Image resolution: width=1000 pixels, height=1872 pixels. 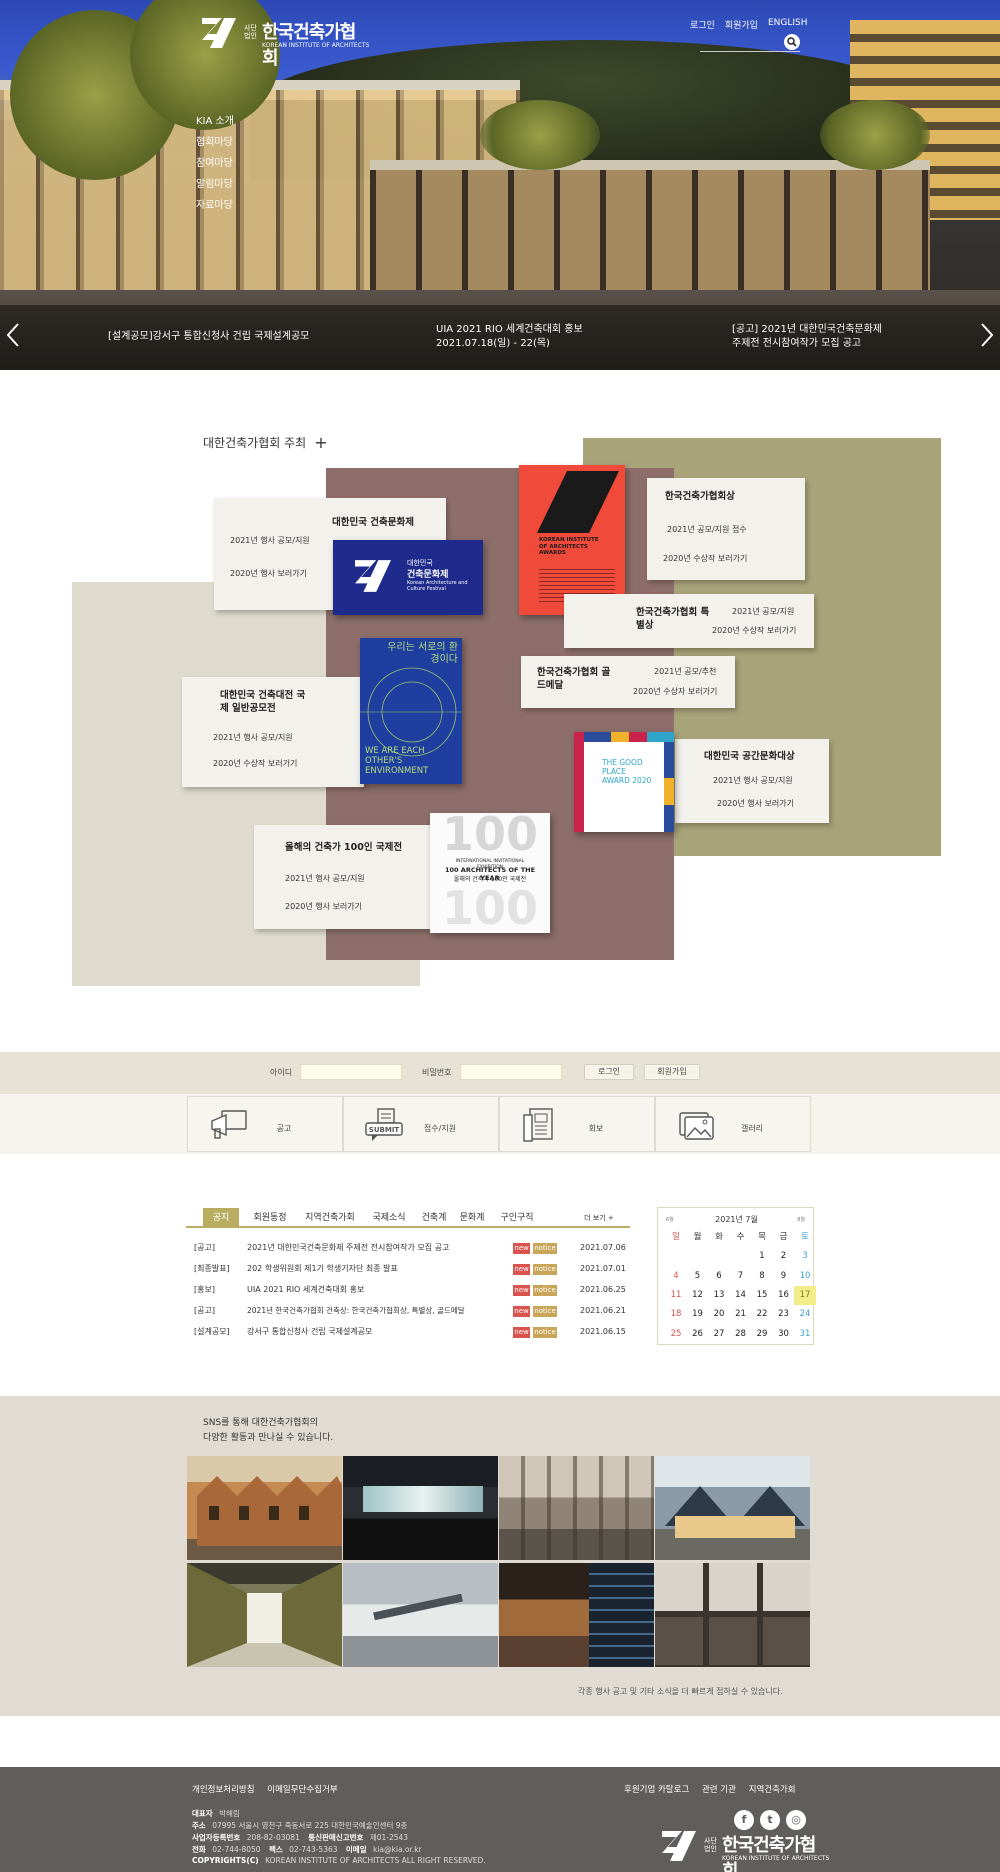 I want to click on id-input, so click(x=351, y=1072).